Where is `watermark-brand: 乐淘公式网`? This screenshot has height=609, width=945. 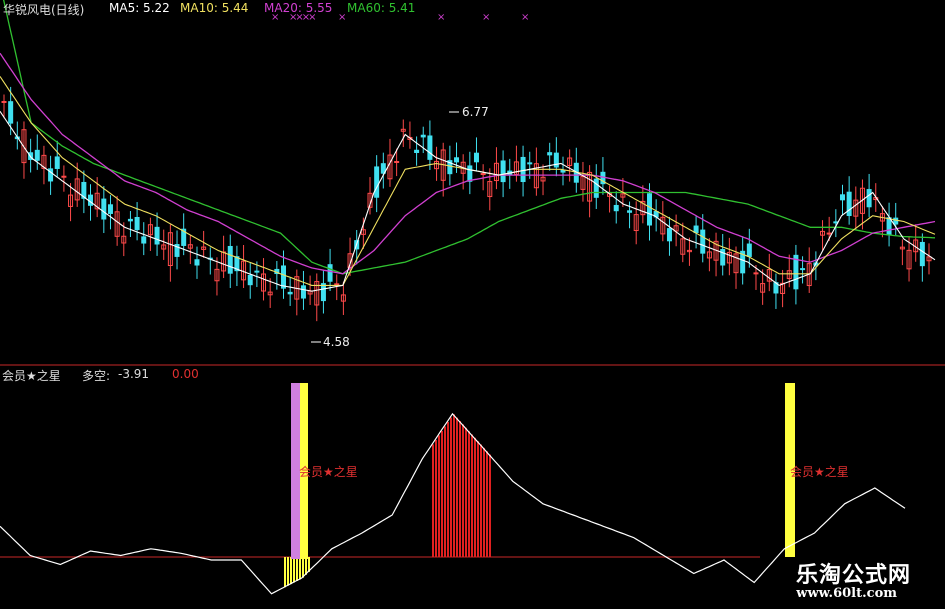 watermark-brand: 乐淘公式网 is located at coordinates (853, 575).